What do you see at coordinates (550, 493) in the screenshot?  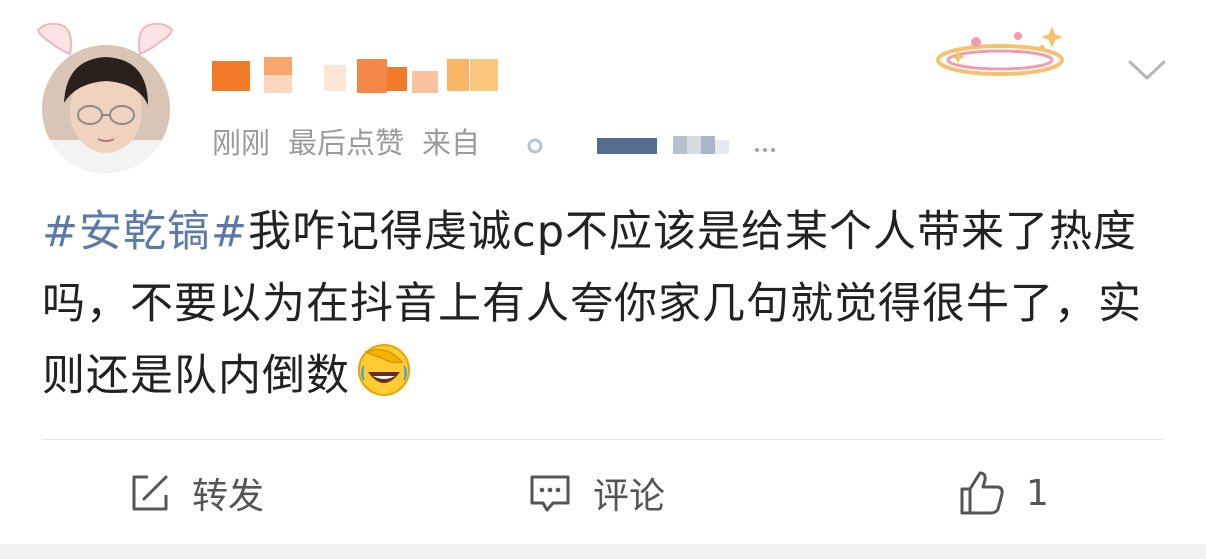 I see `comment-icon` at bounding box center [550, 493].